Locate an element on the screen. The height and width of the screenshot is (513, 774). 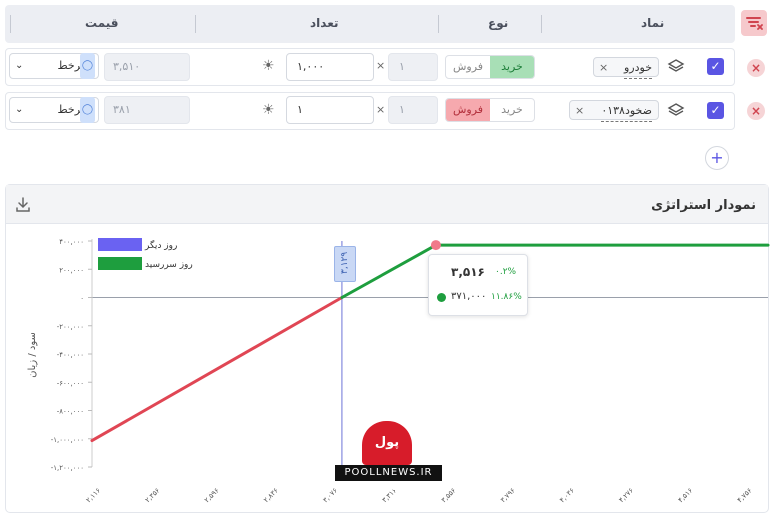
y-axis-label: سود / زیان is located at coordinates (32, 355).